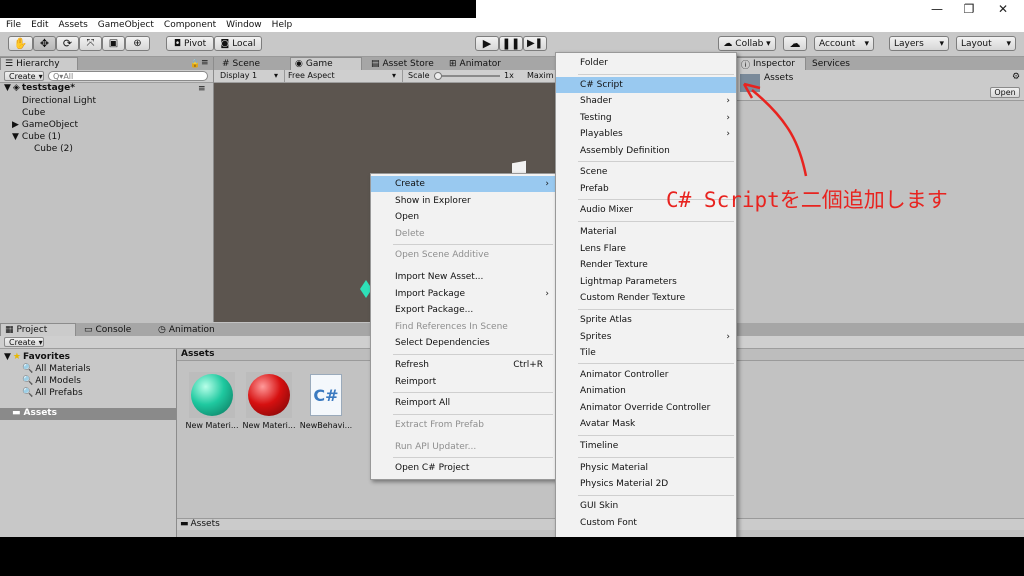 The image size is (1024, 576). Describe the element at coordinates (13, 25) in the screenshot. I see `menu-file: File` at that location.